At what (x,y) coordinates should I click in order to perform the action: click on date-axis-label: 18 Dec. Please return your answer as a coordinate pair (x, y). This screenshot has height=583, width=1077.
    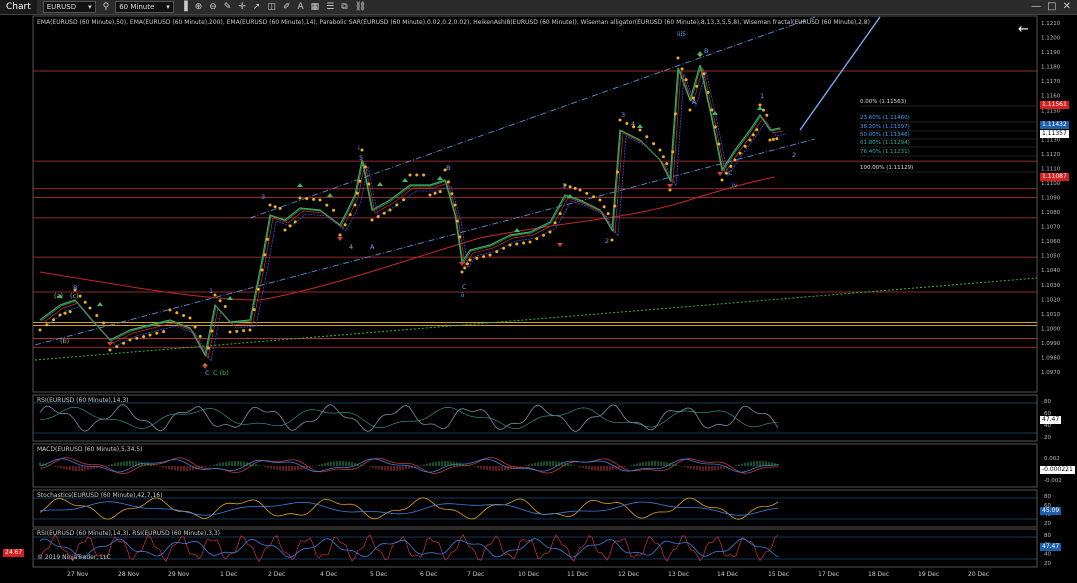
    Looking at the image, I should click on (879, 574).